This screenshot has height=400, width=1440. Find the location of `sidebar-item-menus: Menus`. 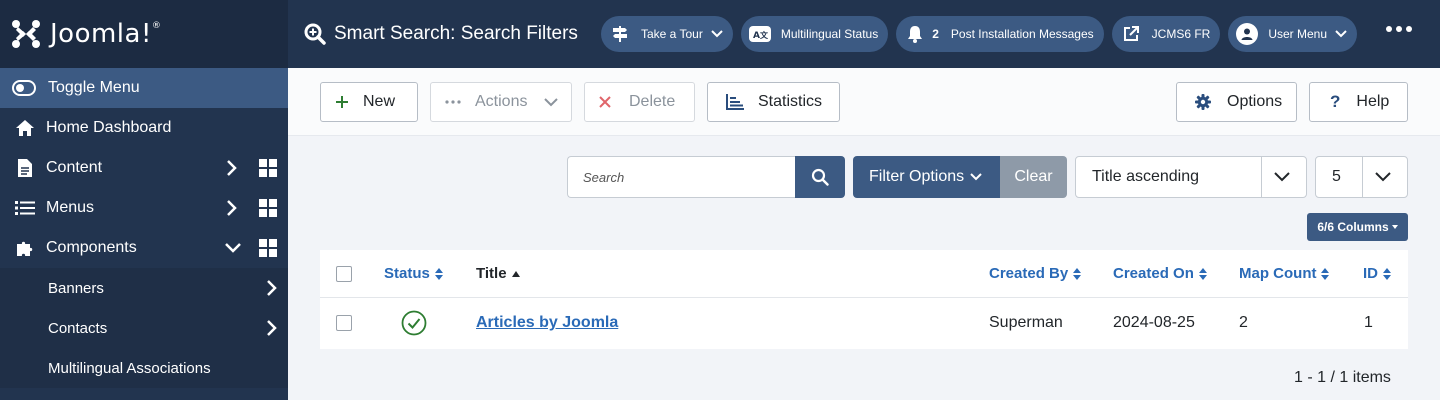

sidebar-item-menus: Menus is located at coordinates (144, 208).